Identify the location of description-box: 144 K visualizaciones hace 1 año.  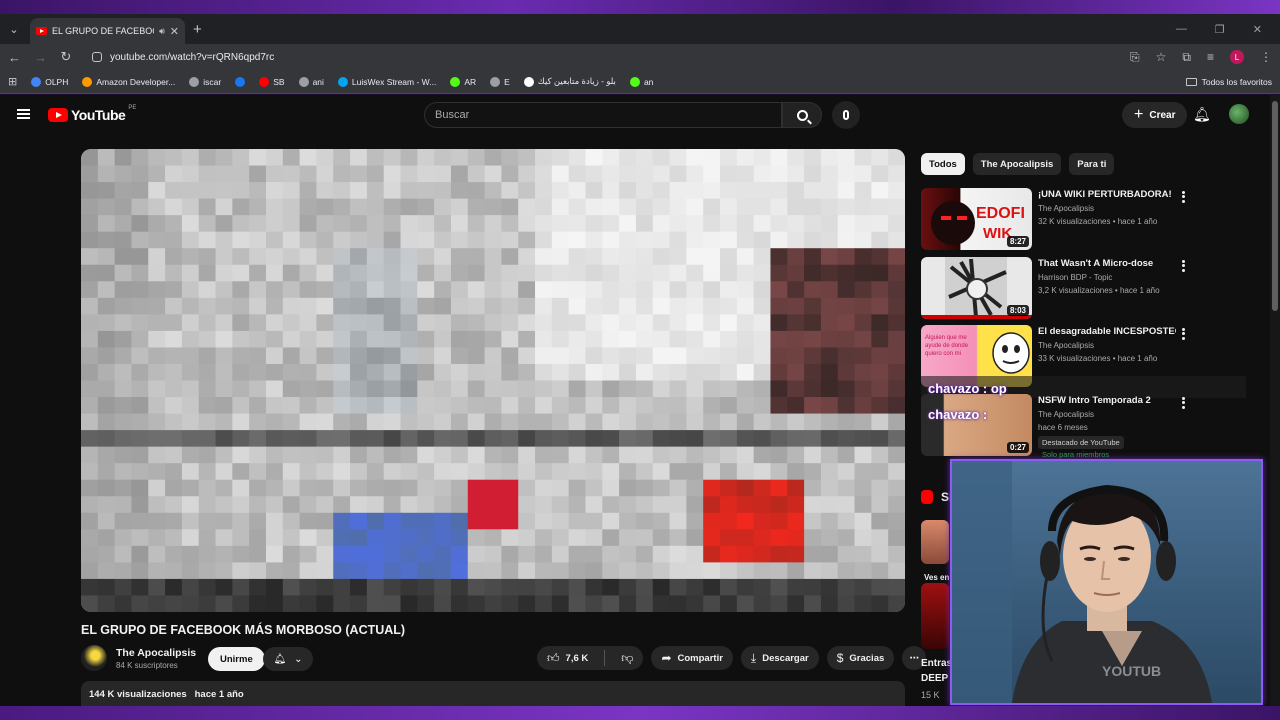
(493, 693).